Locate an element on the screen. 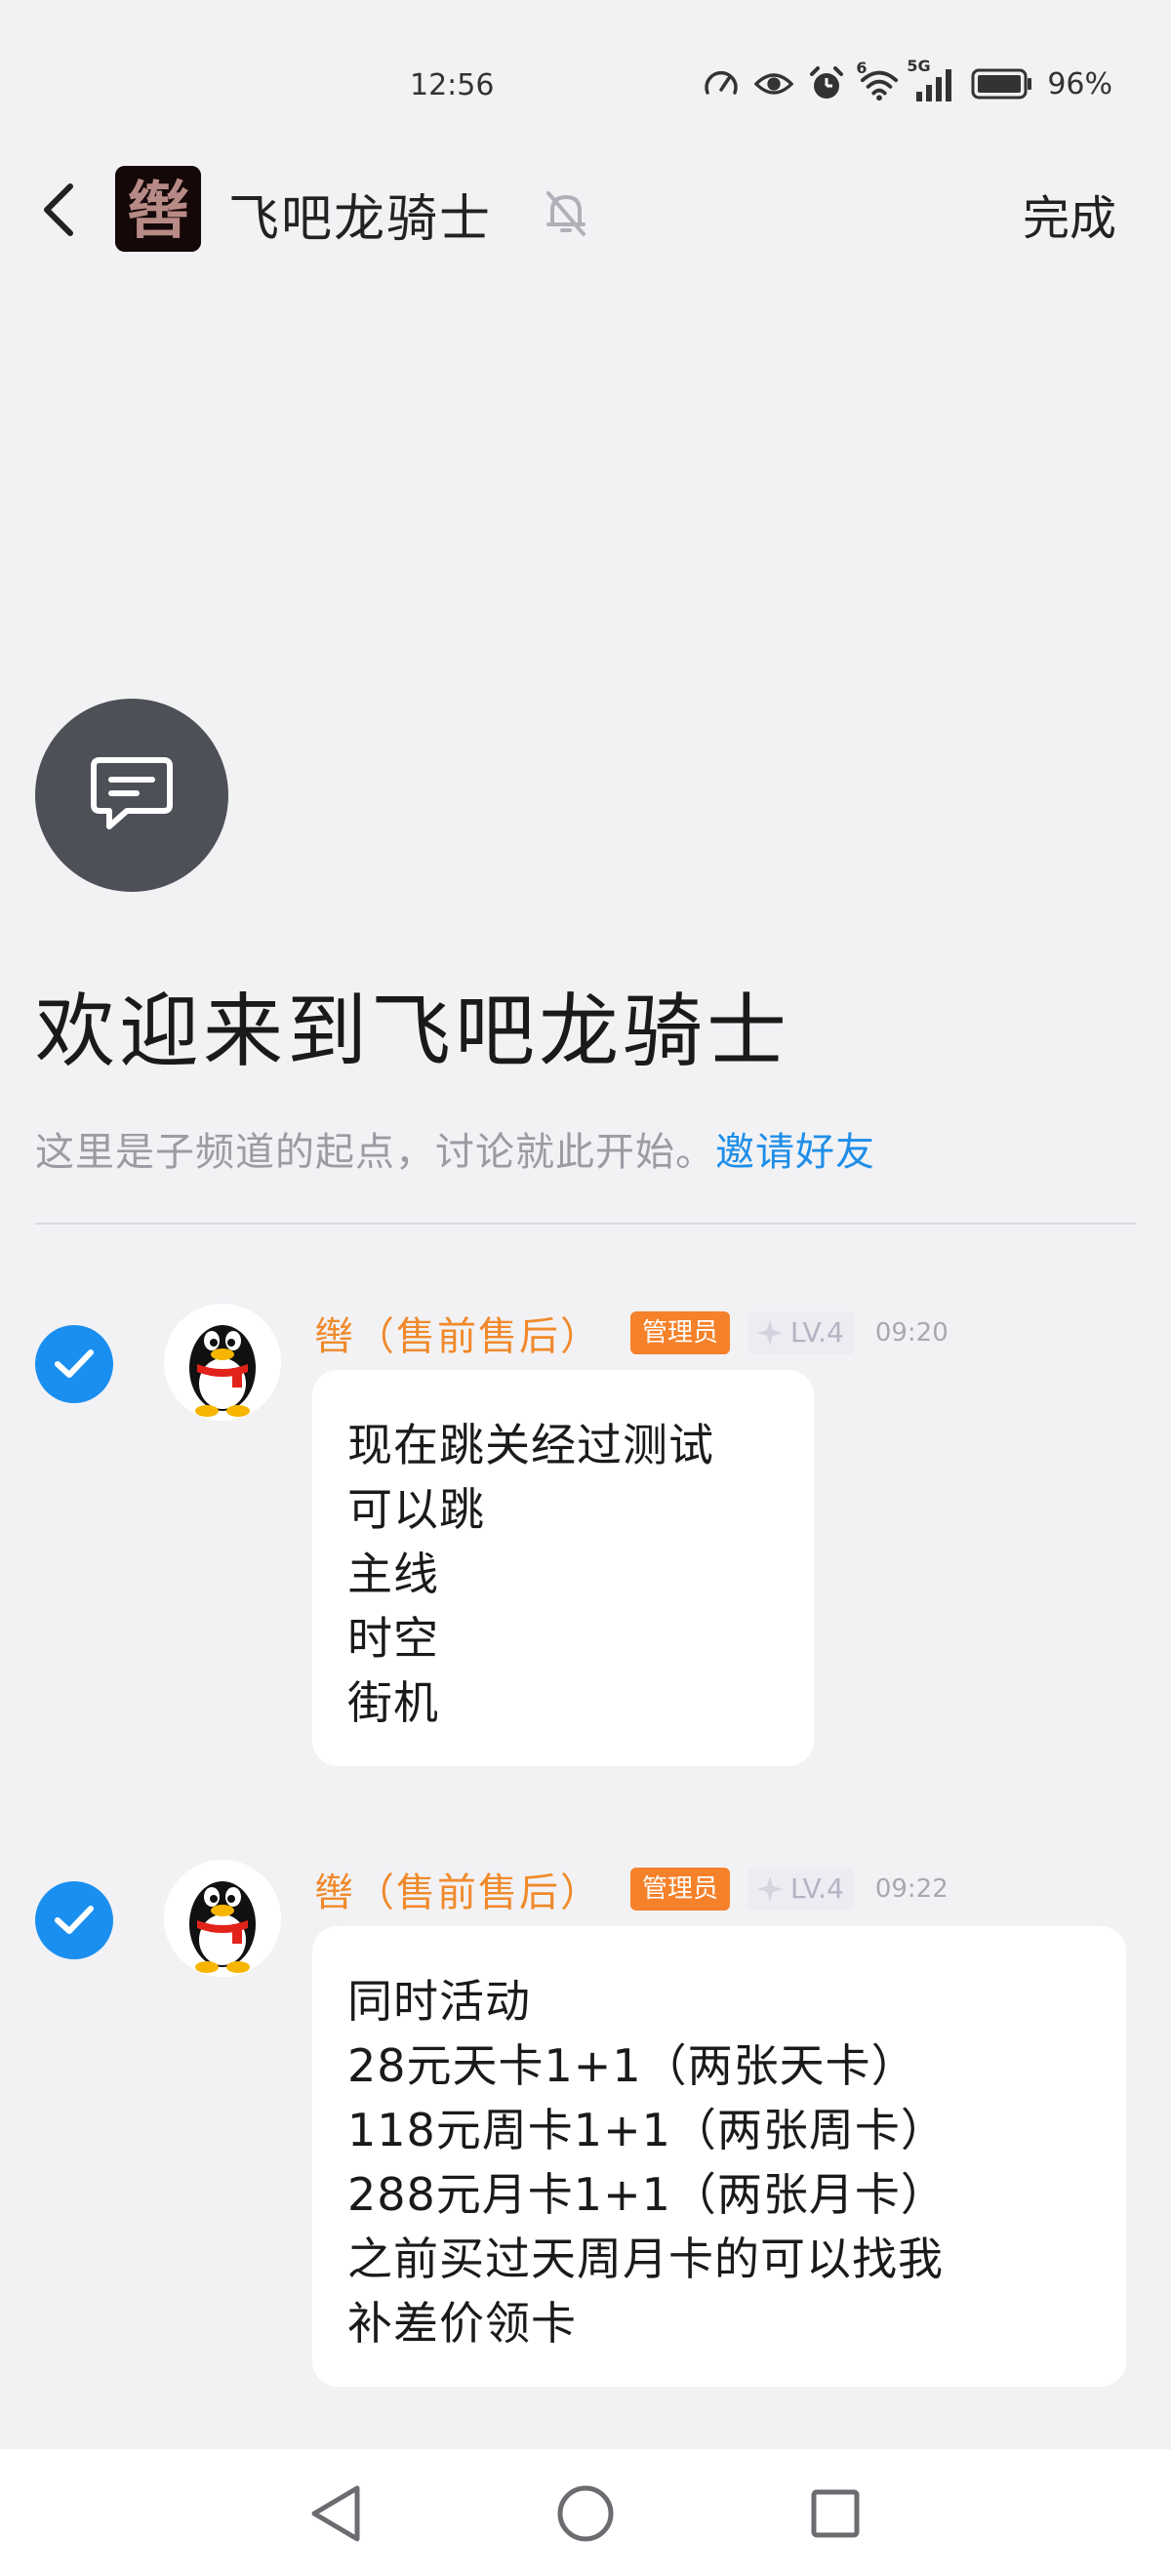 The image size is (1171, 2576). invite-friends-link: 邀请好友 is located at coordinates (795, 1152).